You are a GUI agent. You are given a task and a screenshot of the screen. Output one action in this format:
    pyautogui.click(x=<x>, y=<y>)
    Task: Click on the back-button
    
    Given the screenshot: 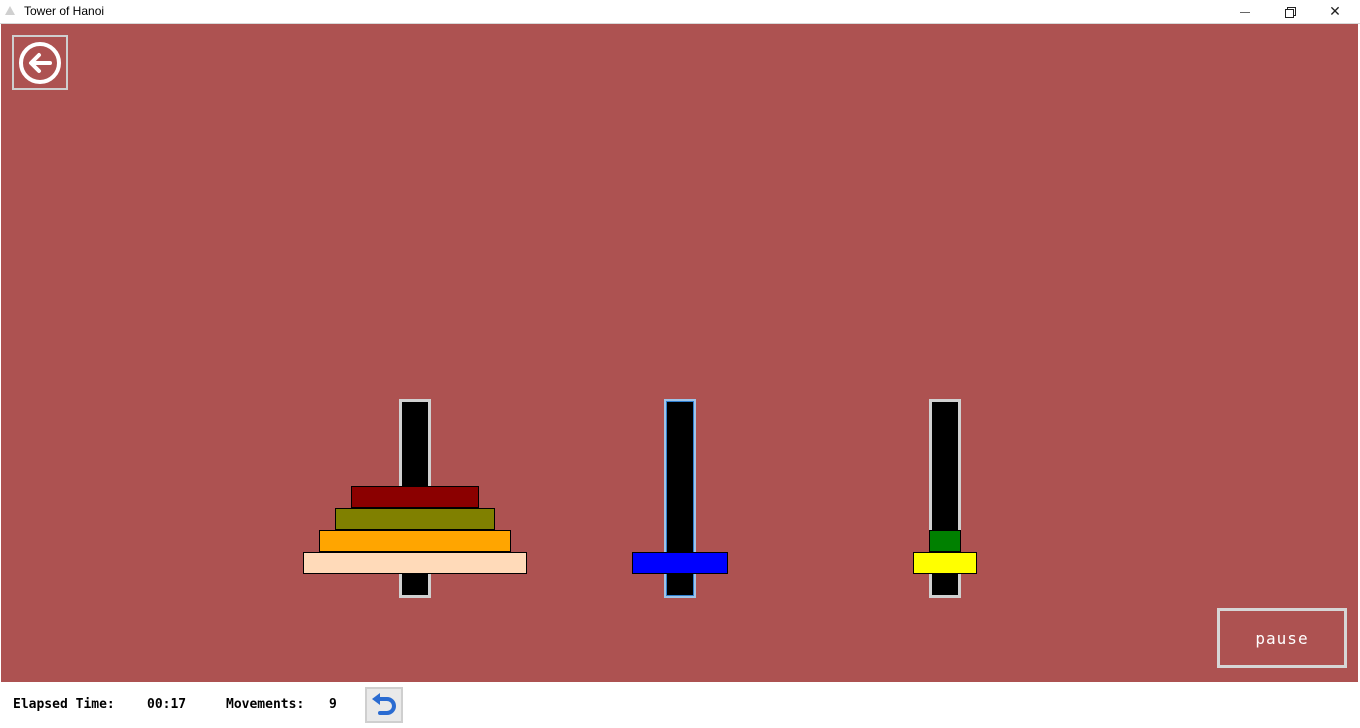 What is the action you would take?
    pyautogui.click(x=40, y=62)
    